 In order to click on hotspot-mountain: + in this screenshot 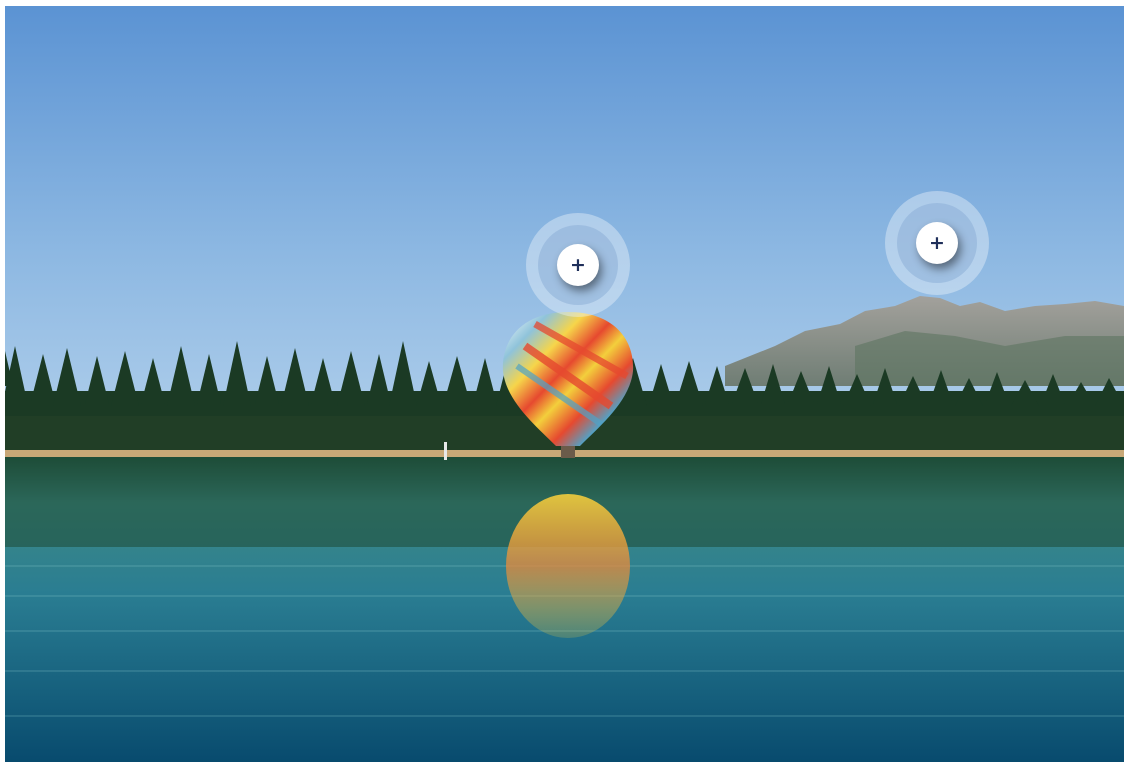, I will do `click(937, 243)`.